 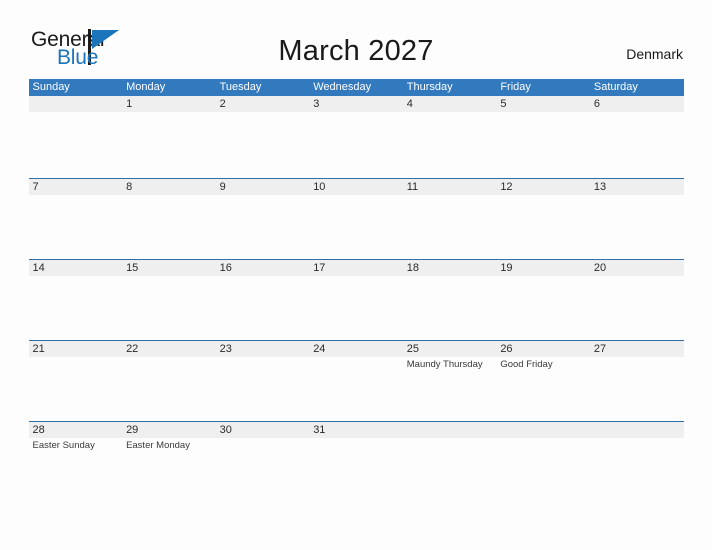 I want to click on day-event-good-friday: Good Friday, so click(x=526, y=364).